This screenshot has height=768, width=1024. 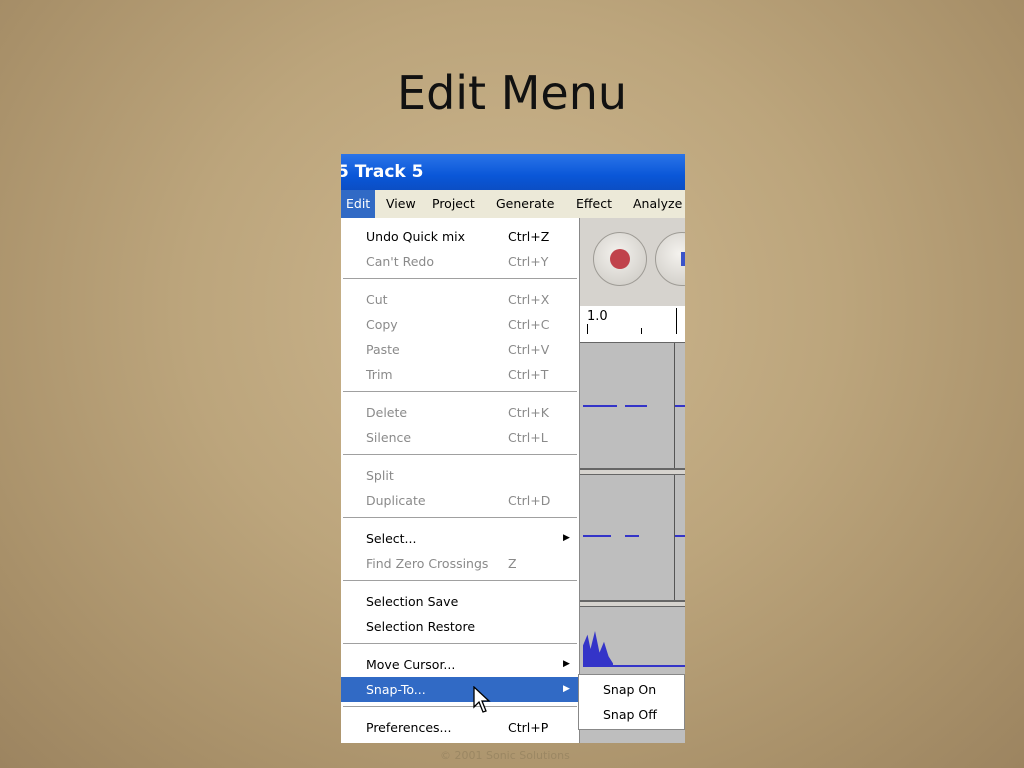 What do you see at coordinates (460, 538) in the screenshot?
I see `menu-item-select: Select... ▶` at bounding box center [460, 538].